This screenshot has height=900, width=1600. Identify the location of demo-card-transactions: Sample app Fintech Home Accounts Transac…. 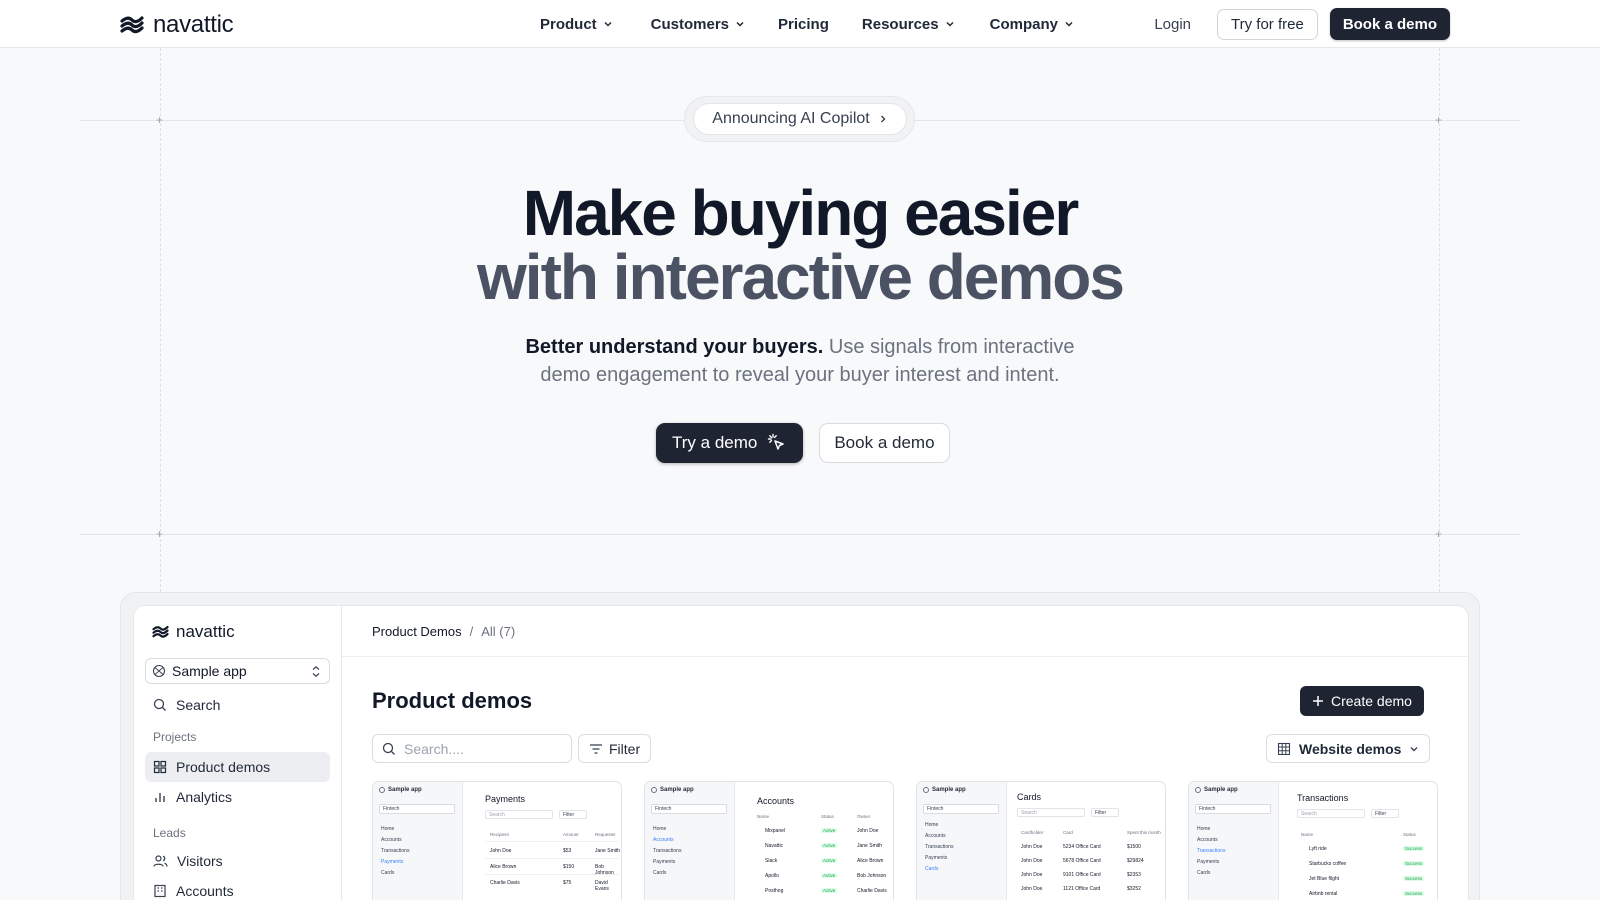
(1313, 840).